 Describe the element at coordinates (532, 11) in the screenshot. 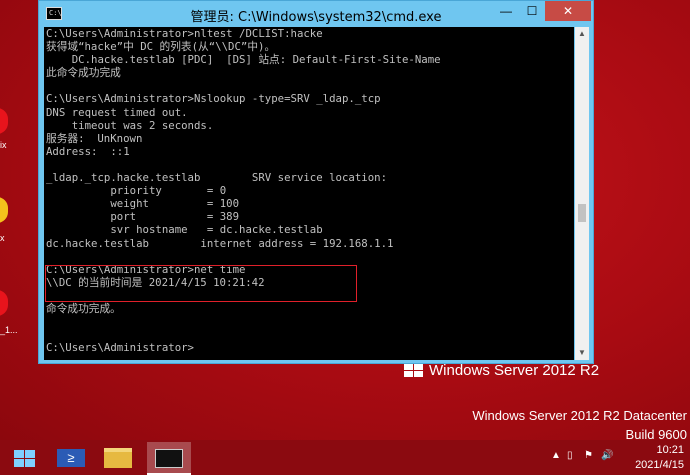

I see `maximize-button: ☐` at that location.